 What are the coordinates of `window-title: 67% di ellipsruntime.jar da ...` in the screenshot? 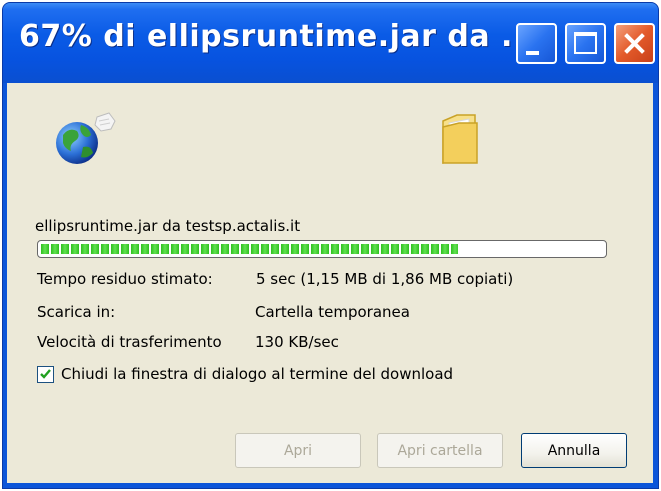 It's located at (278, 36).